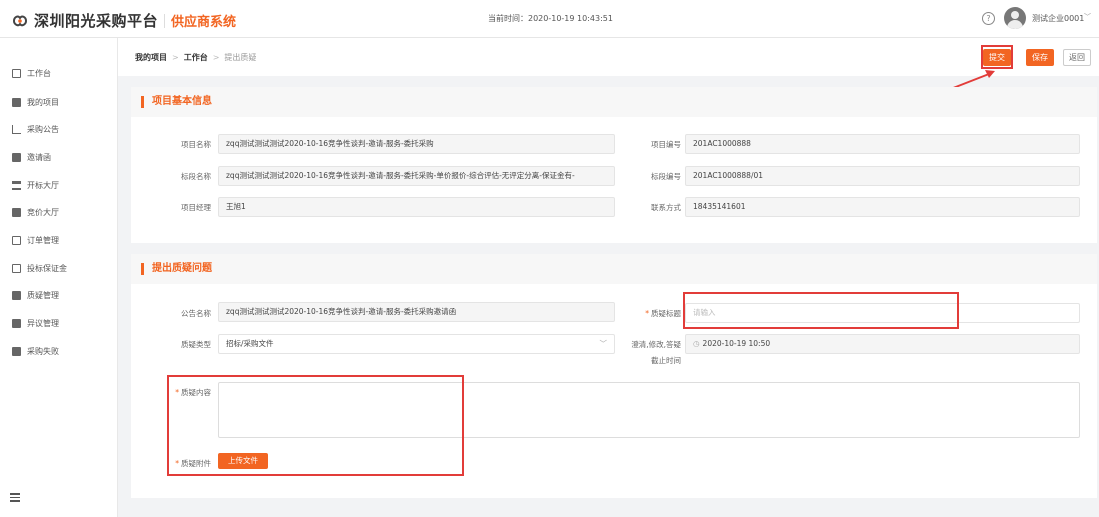  I want to click on sidebar-item-failed: 采购失败, so click(35, 351).